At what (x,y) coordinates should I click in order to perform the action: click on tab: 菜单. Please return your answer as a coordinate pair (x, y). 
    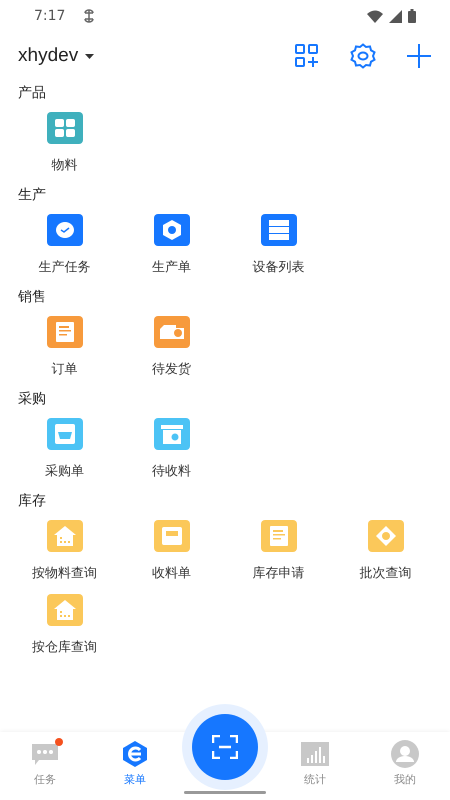
    Looking at the image, I should click on (135, 759).